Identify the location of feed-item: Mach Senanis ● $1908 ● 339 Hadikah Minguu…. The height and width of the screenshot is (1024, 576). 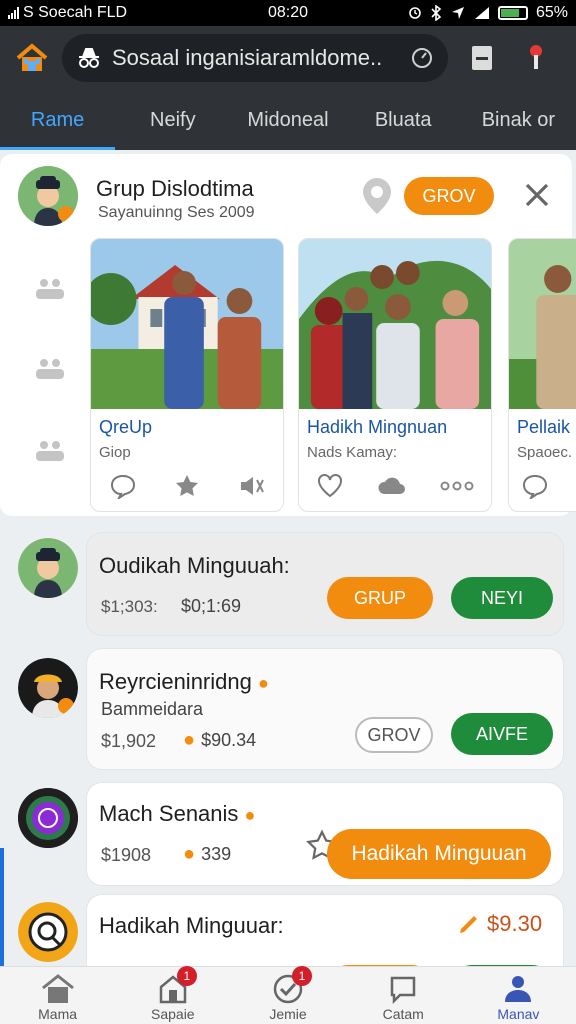
(325, 834).